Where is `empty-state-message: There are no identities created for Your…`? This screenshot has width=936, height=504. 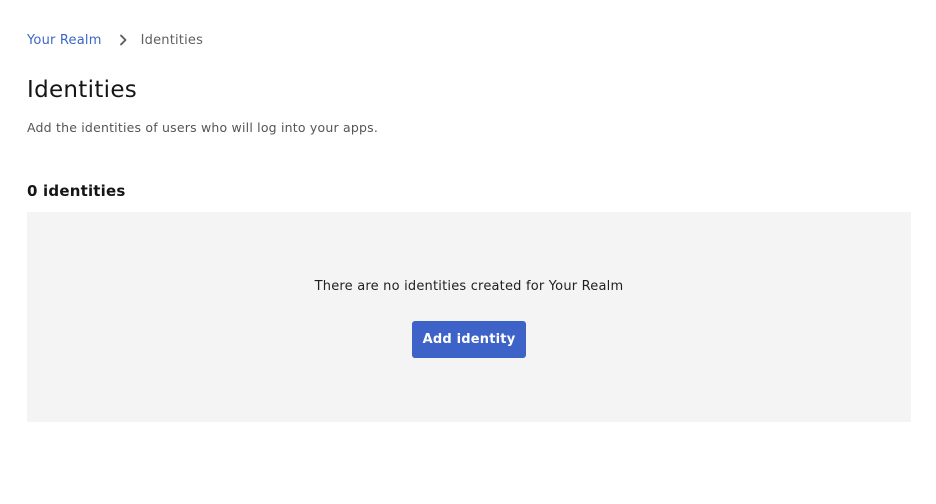
empty-state-message: There are no identities created for Your… is located at coordinates (469, 286).